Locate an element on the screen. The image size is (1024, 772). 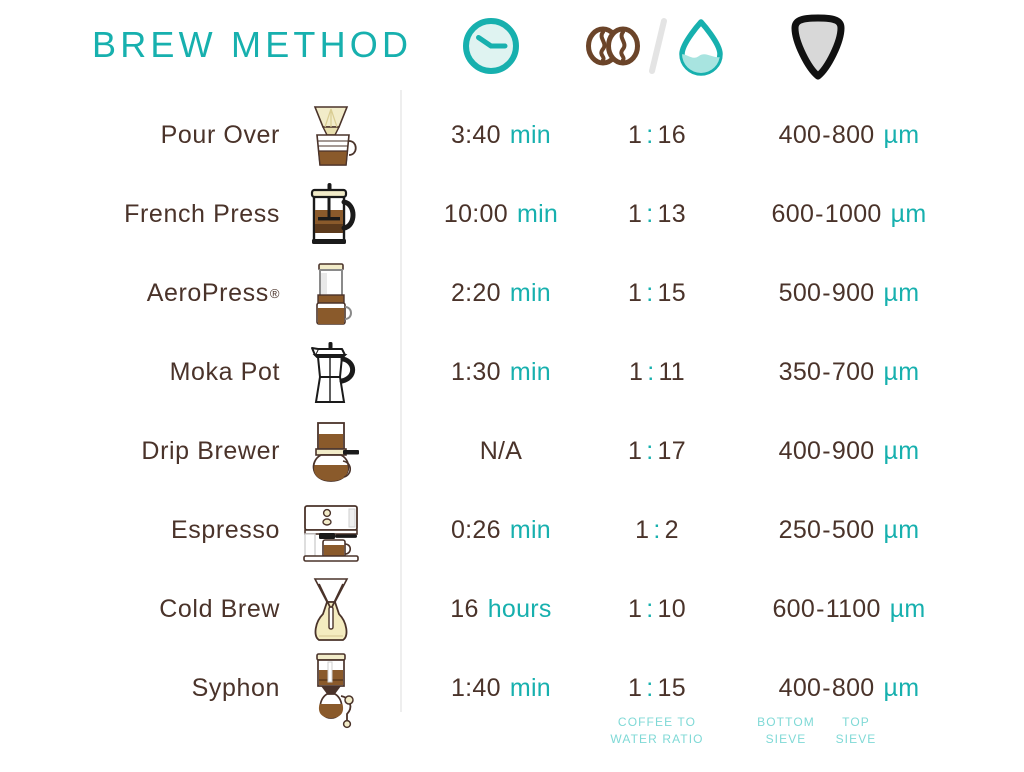
grind-size-cell: 500-900 µm is located at coordinates (849, 293).